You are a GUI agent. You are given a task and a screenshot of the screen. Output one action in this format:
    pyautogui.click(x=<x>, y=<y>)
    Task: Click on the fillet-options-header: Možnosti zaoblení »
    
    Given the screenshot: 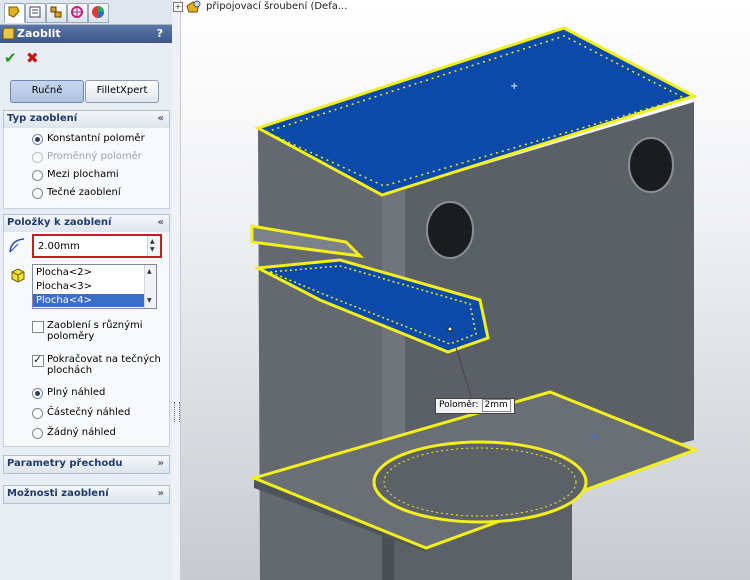 What is the action you would take?
    pyautogui.click(x=86, y=494)
    